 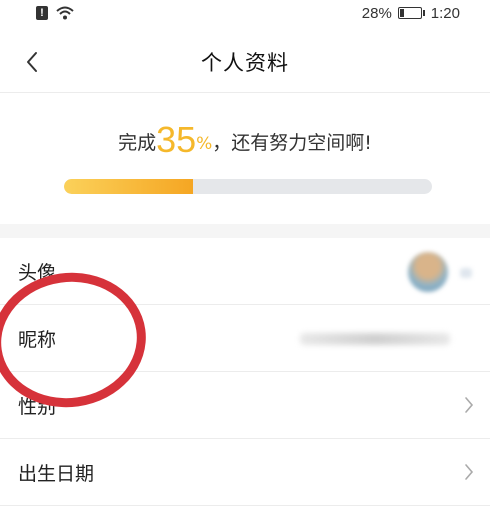 I want to click on status-bar: ! 28% 1:20, so click(x=245, y=13).